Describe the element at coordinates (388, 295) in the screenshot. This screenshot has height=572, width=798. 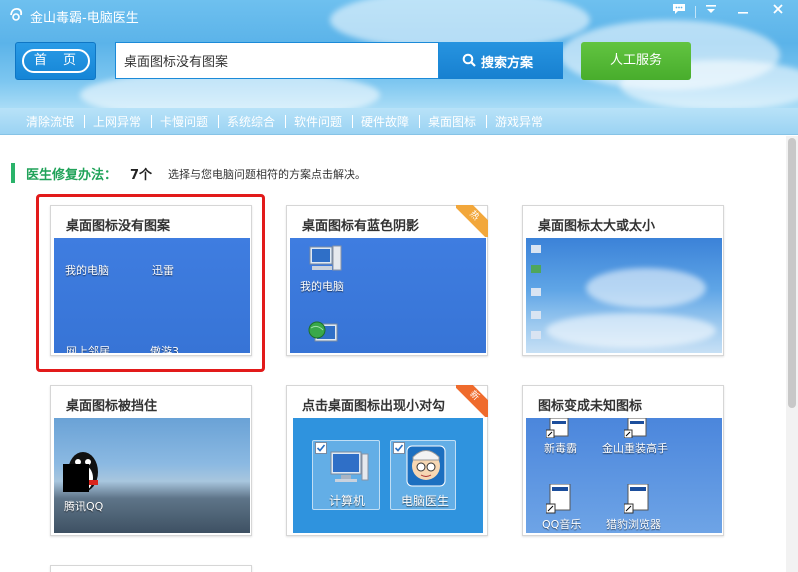
I see `card-thumbnail: 我的电脑` at that location.